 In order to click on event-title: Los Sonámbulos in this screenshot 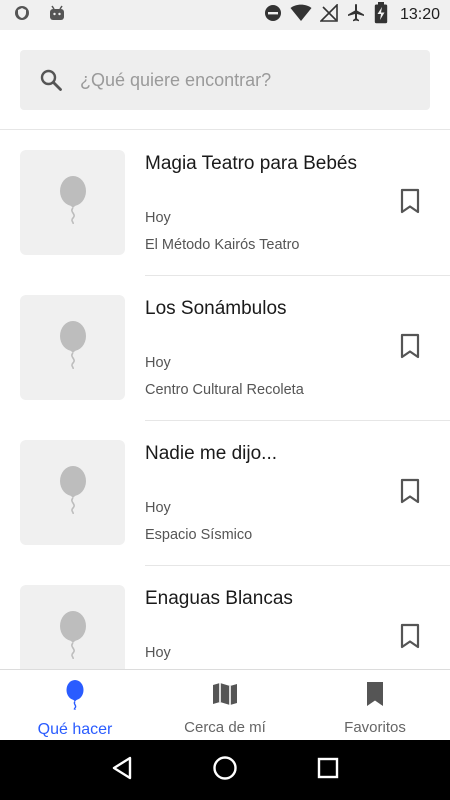, I will do `click(216, 308)`.